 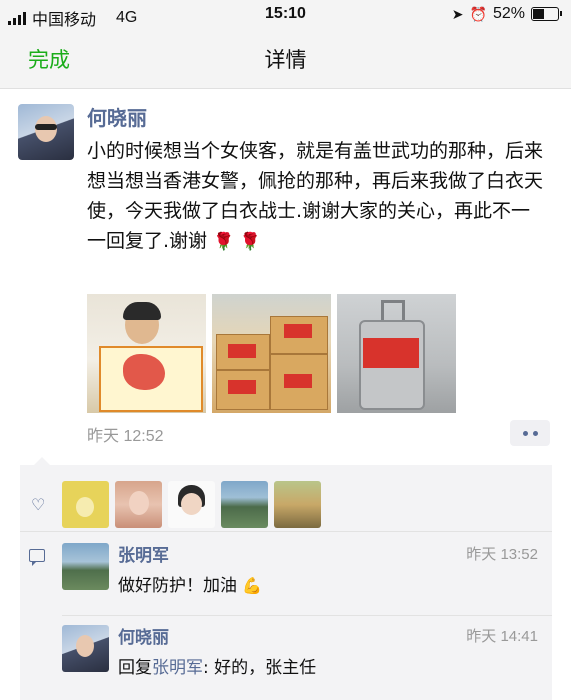 I want to click on comment-icon, so click(x=37, y=557).